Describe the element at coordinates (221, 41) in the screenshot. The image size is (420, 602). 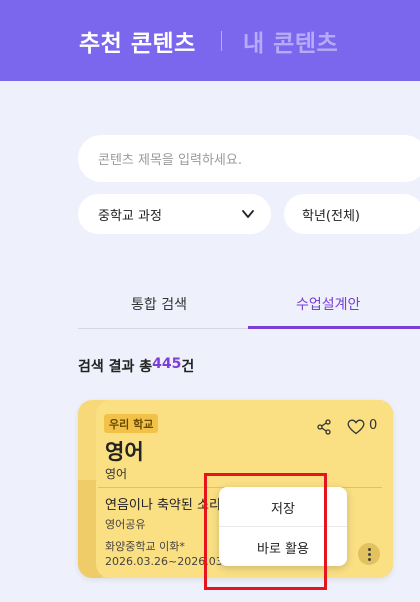
I see `header-divider` at that location.